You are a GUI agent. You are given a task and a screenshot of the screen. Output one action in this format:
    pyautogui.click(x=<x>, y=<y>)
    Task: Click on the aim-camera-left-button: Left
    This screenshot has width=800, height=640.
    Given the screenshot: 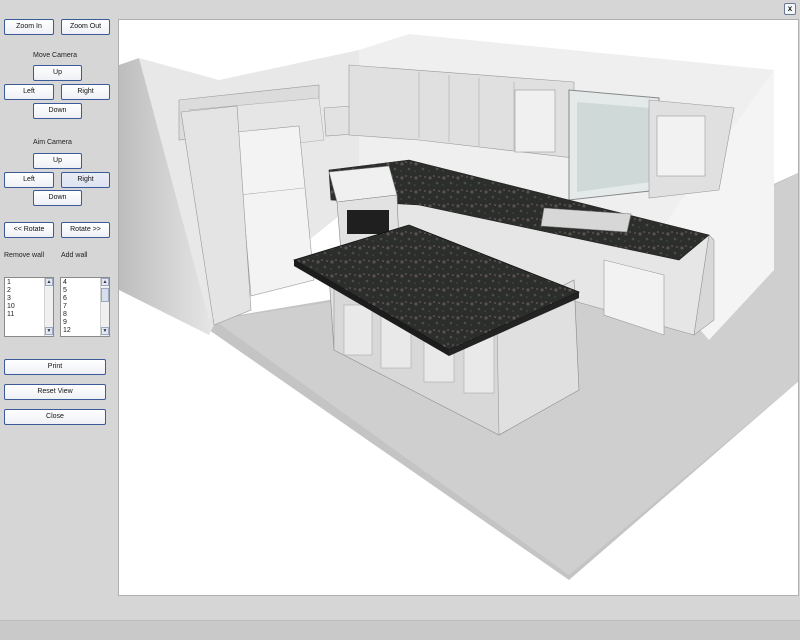 What is the action you would take?
    pyautogui.click(x=29, y=180)
    